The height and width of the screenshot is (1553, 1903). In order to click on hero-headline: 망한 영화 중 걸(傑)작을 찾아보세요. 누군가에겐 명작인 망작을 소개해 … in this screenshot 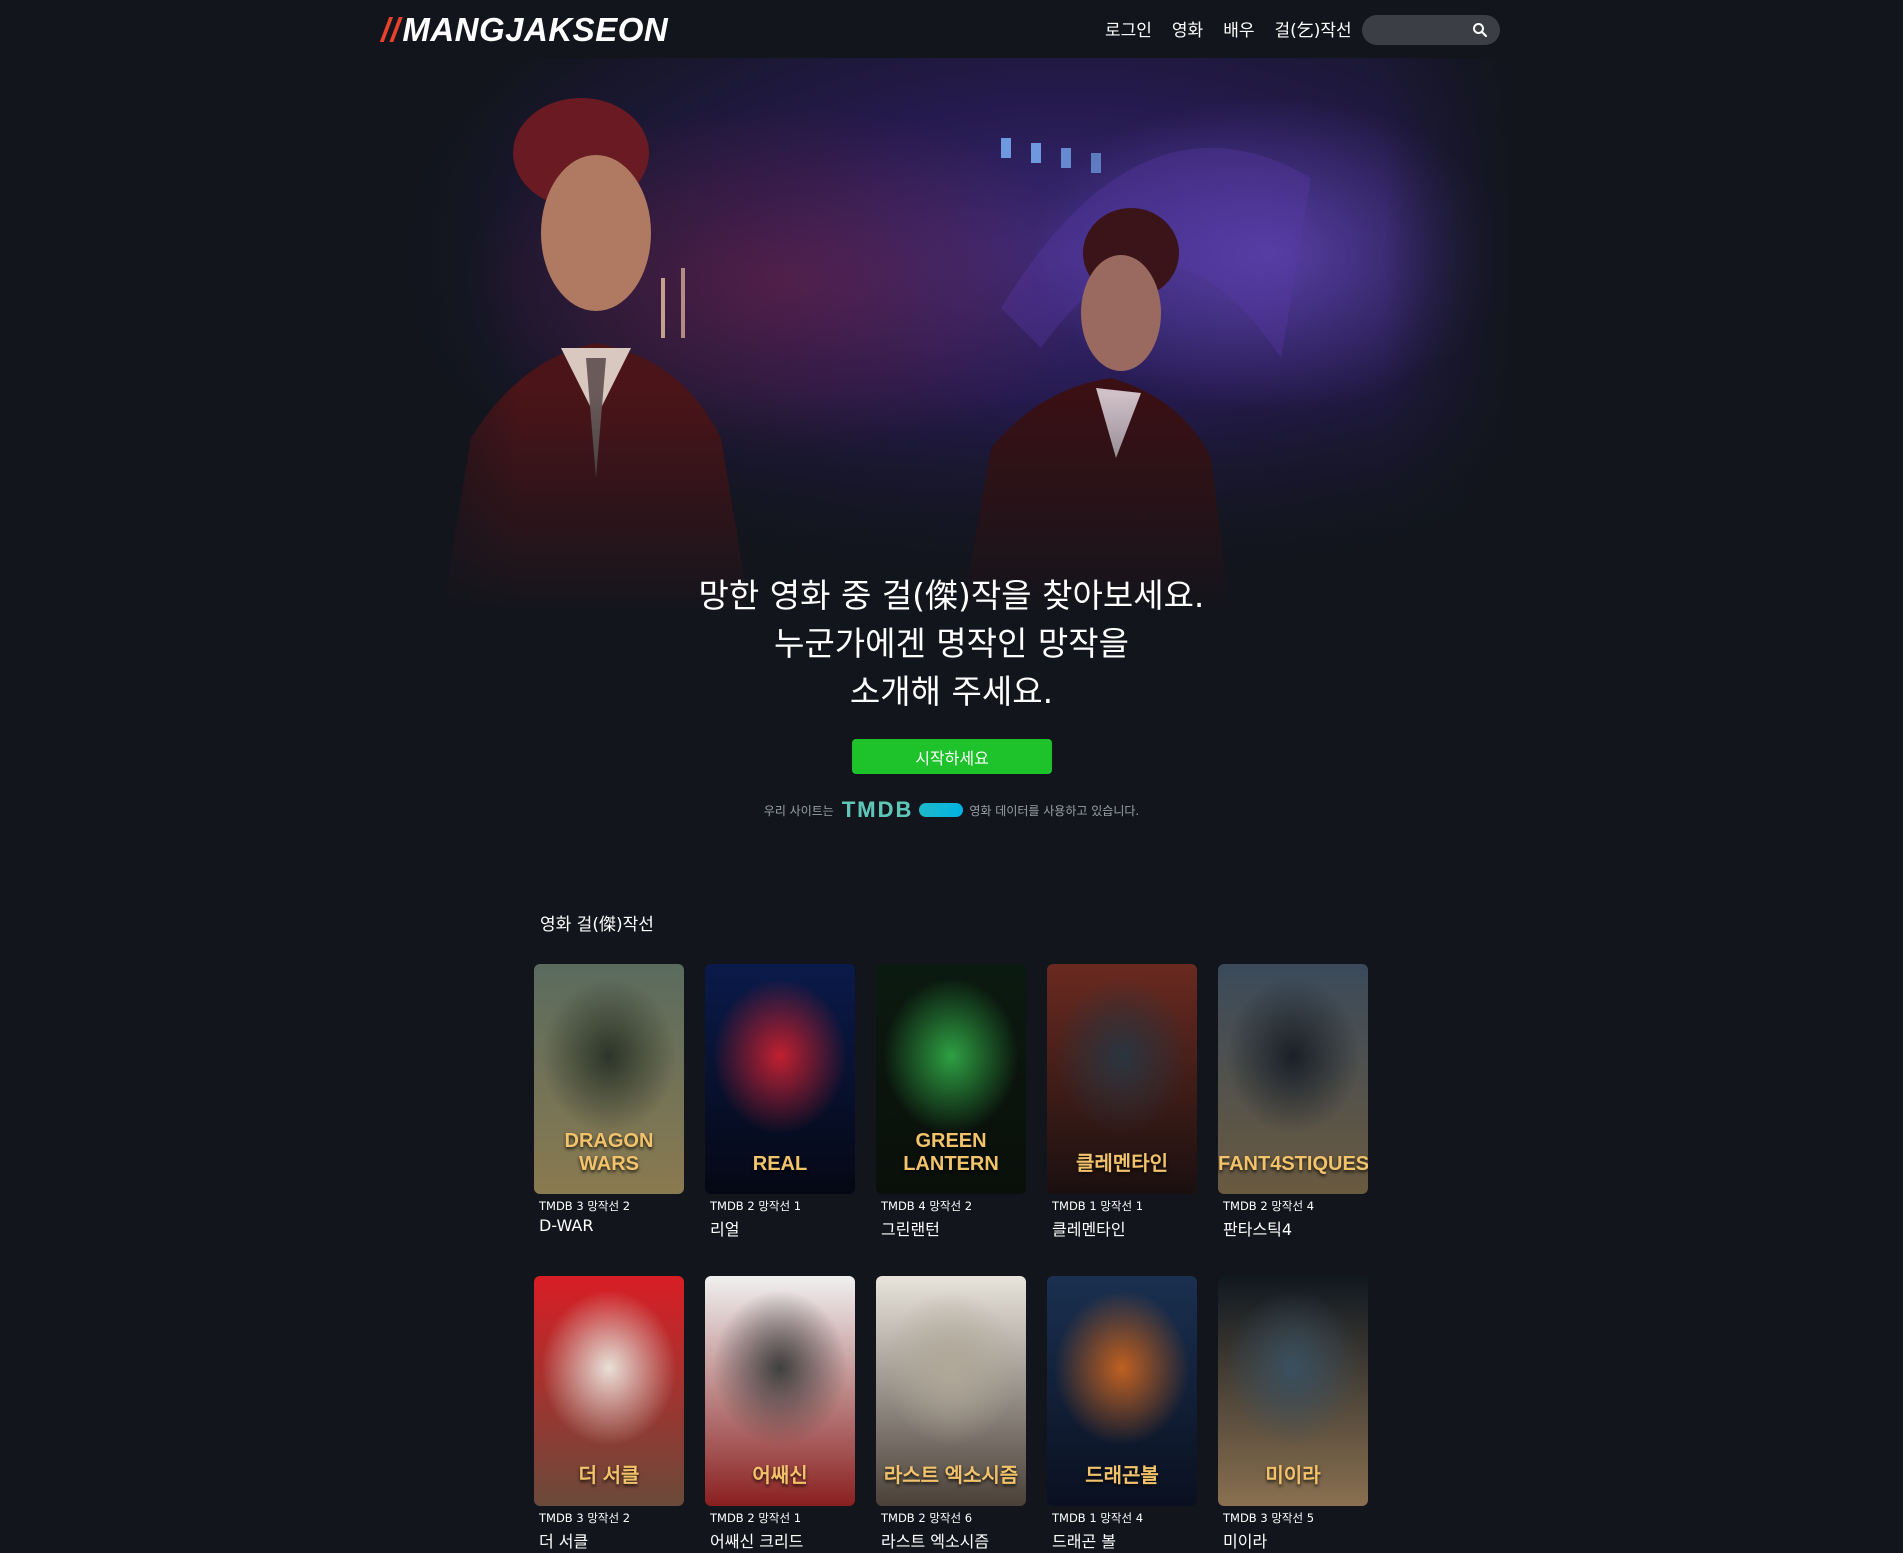, I will do `click(951, 644)`.